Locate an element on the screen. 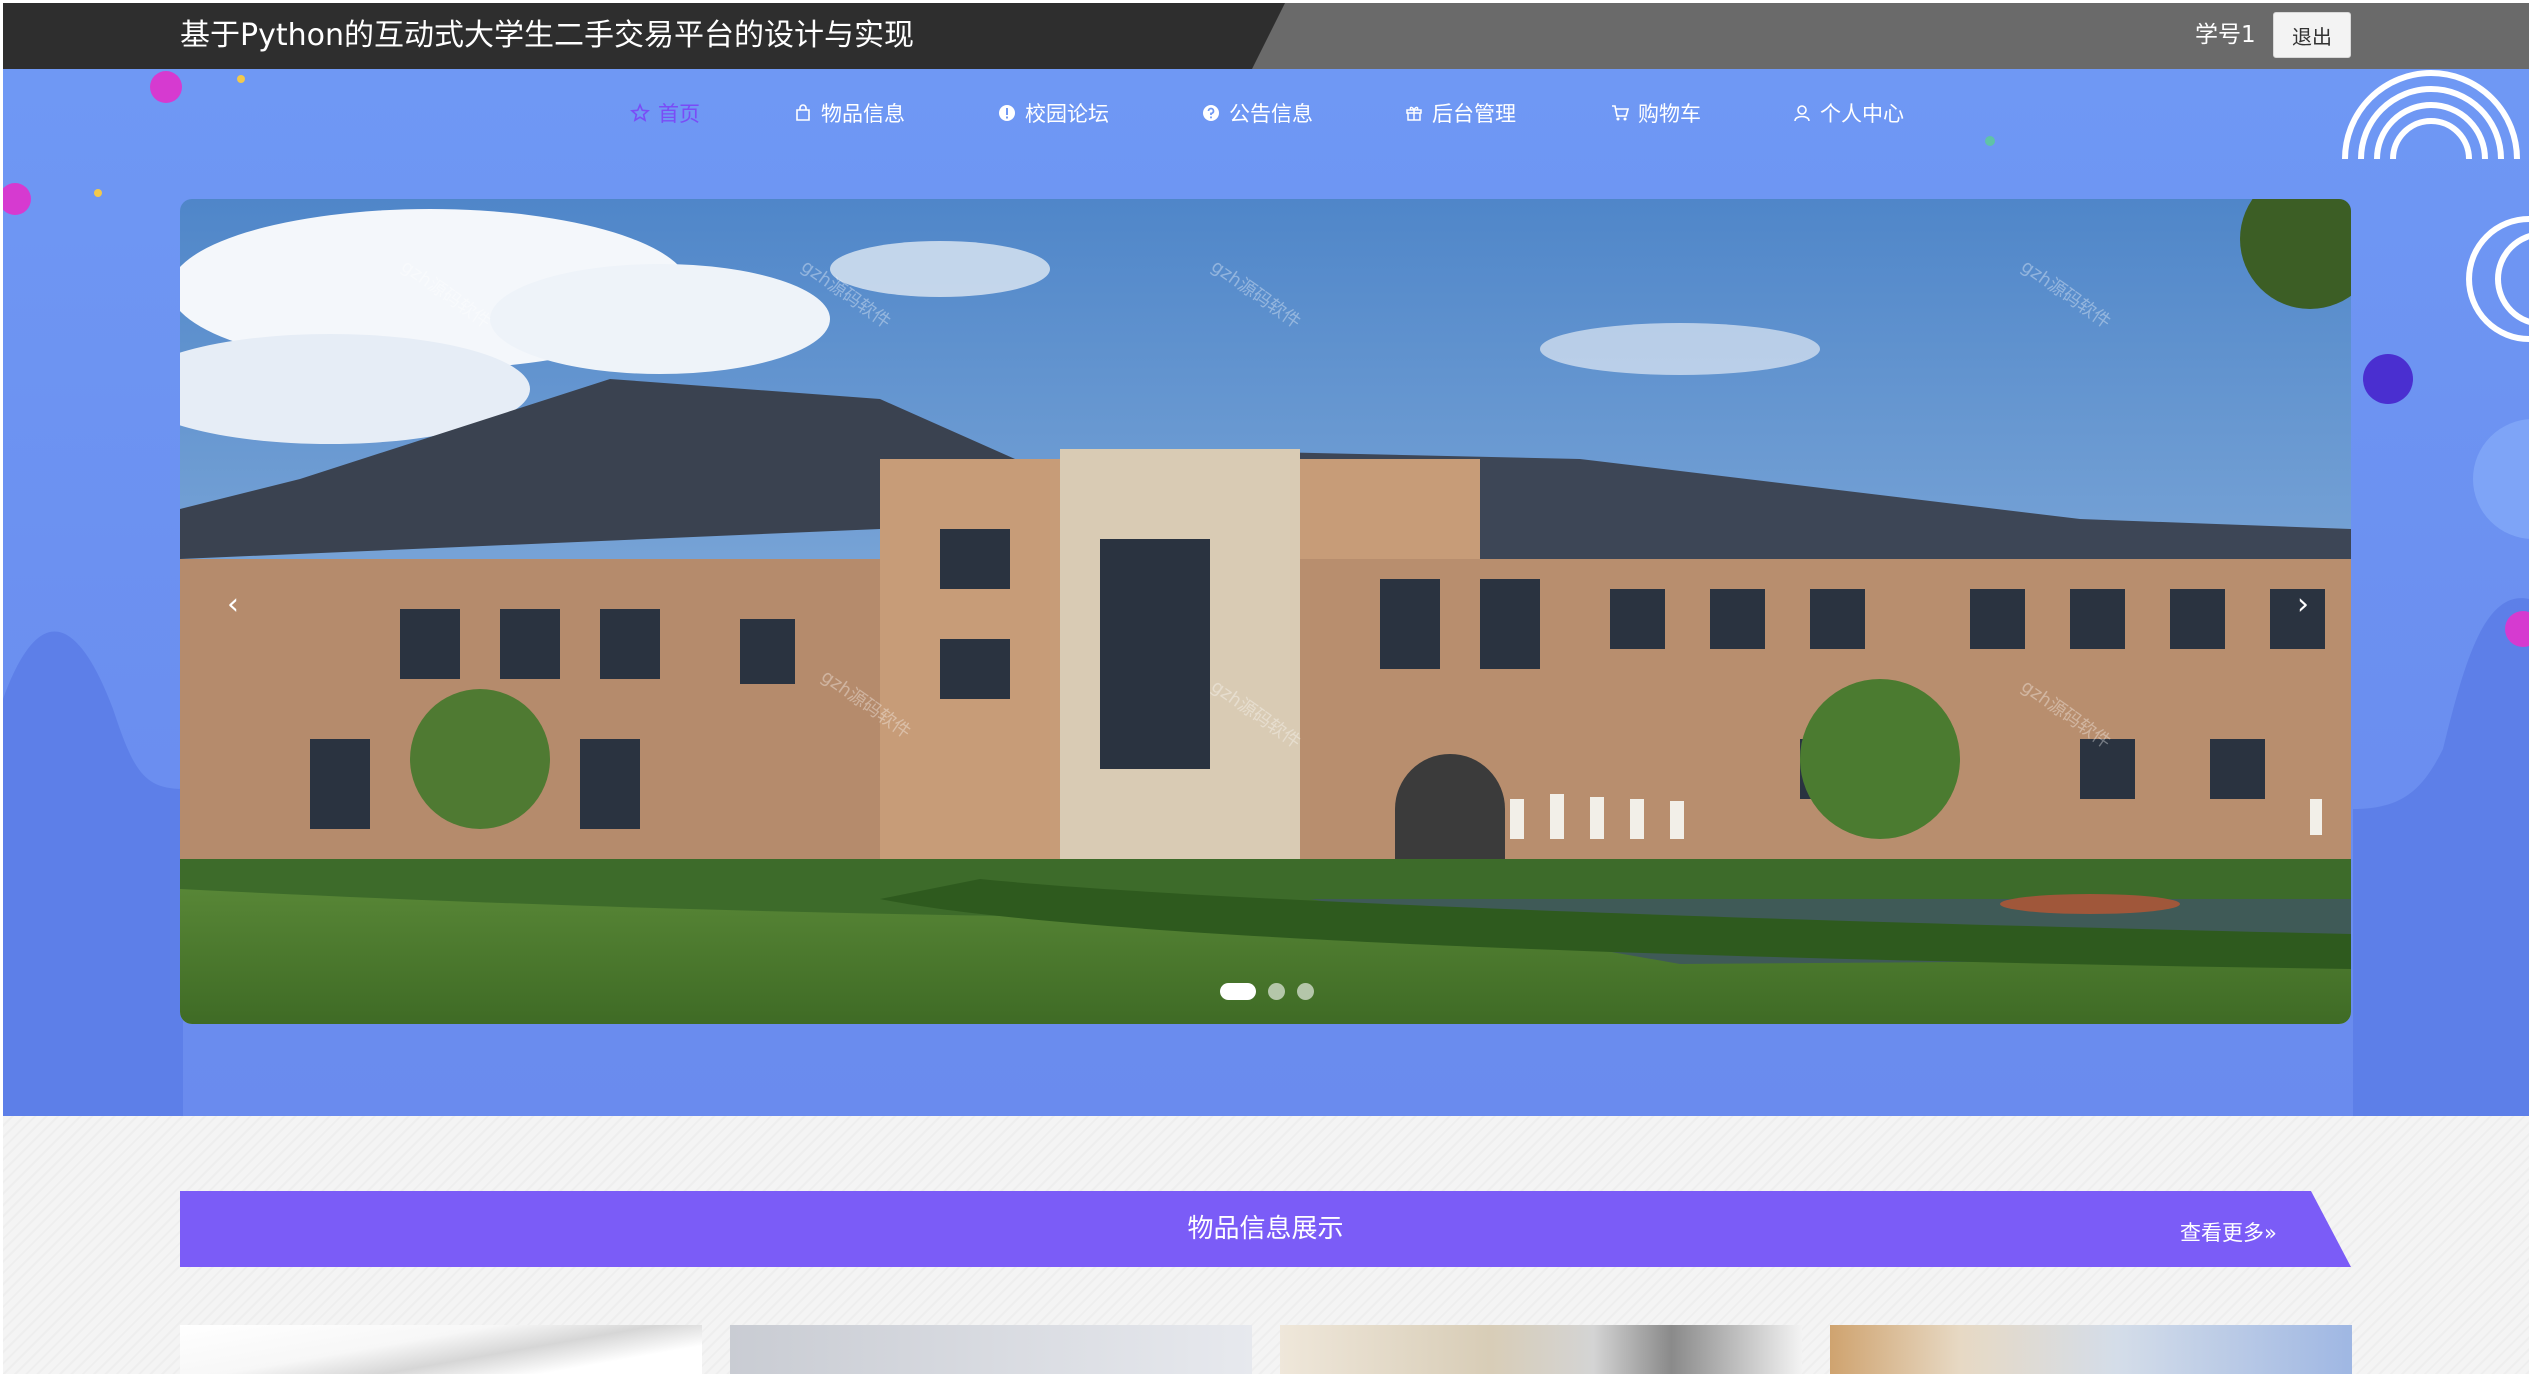 Image resolution: width=2529 pixels, height=1374 pixels. carousel-prev-button: ‹ is located at coordinates (233, 604).